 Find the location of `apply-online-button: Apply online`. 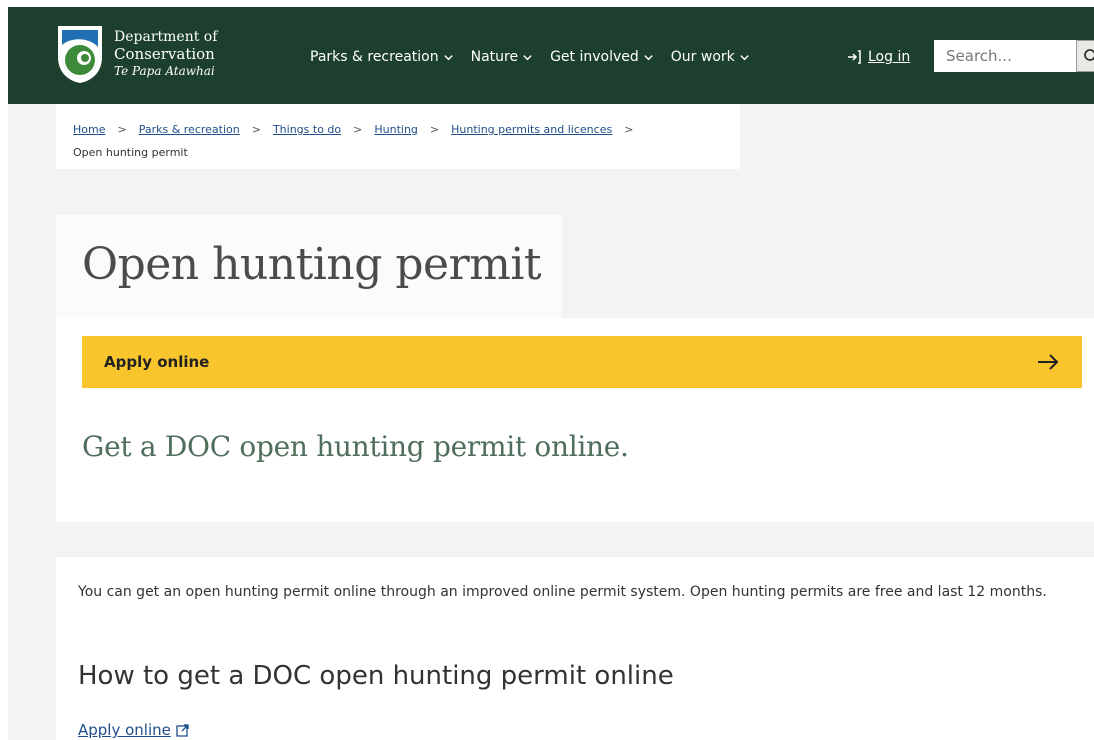

apply-online-button: Apply online is located at coordinates (582, 362).